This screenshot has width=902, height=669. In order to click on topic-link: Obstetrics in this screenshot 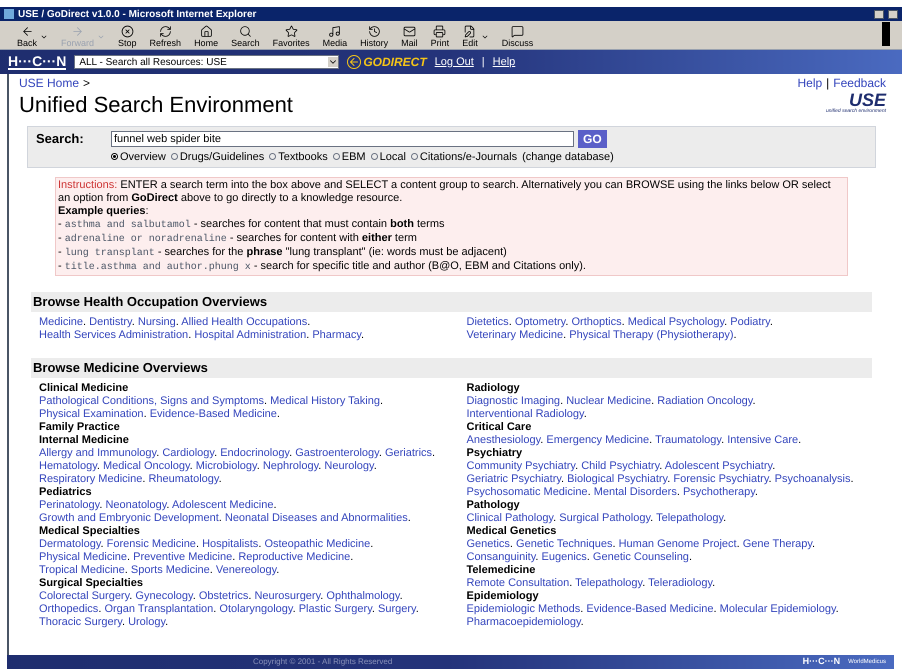, I will do `click(223, 596)`.